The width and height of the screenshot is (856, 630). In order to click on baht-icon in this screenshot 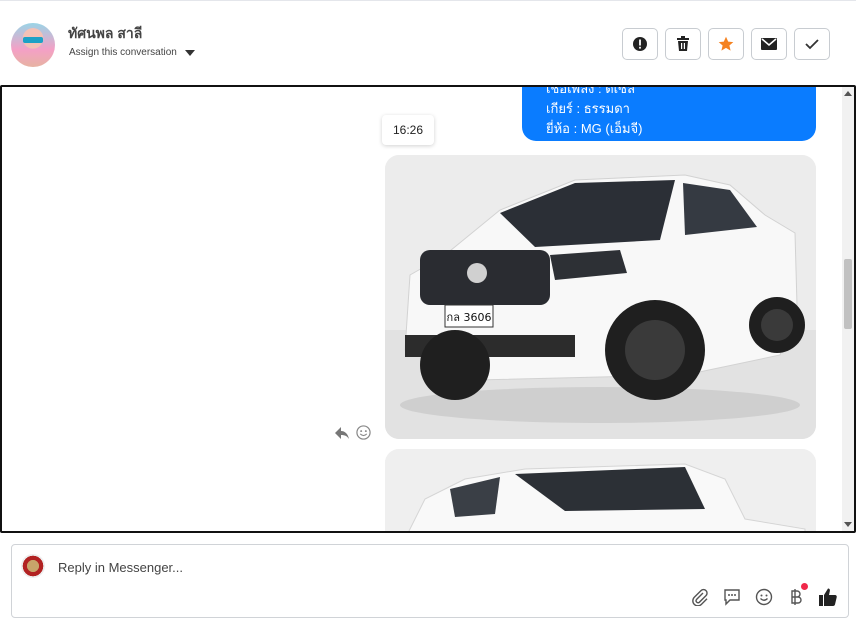, I will do `click(796, 597)`.